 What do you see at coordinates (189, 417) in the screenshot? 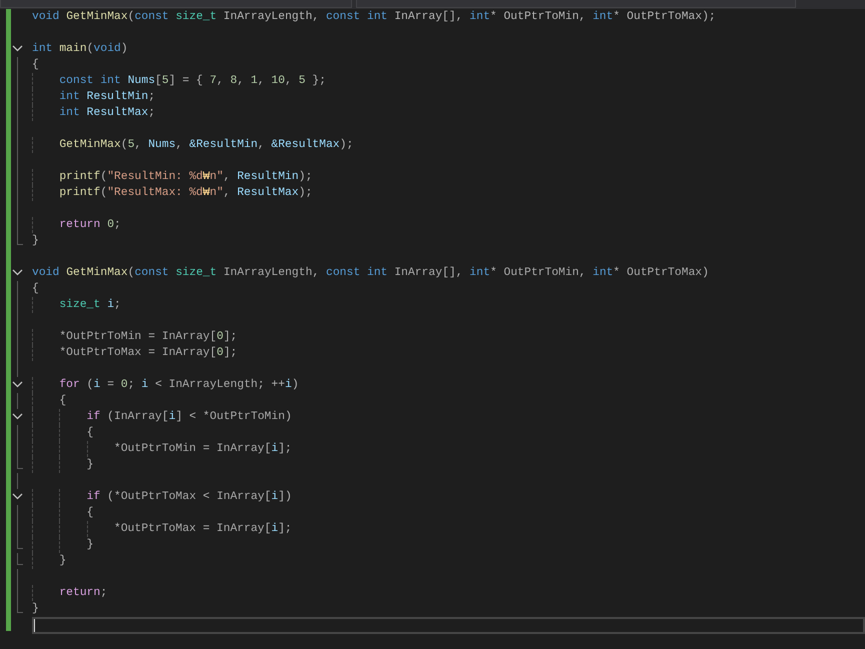
I see `code-line: if (InArray[i] < *OutPtrToMin)` at bounding box center [189, 417].